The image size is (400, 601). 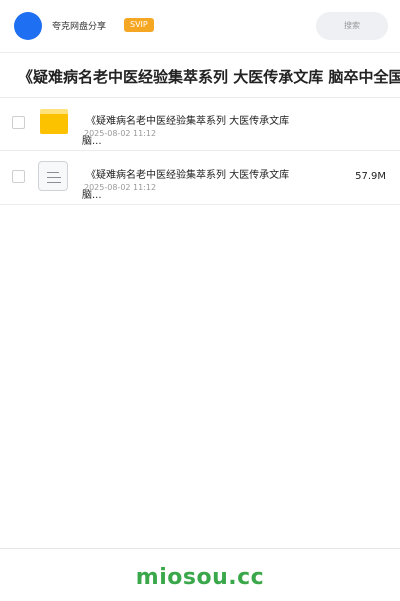 I want to click on footer: miosou.cc, so click(x=200, y=574).